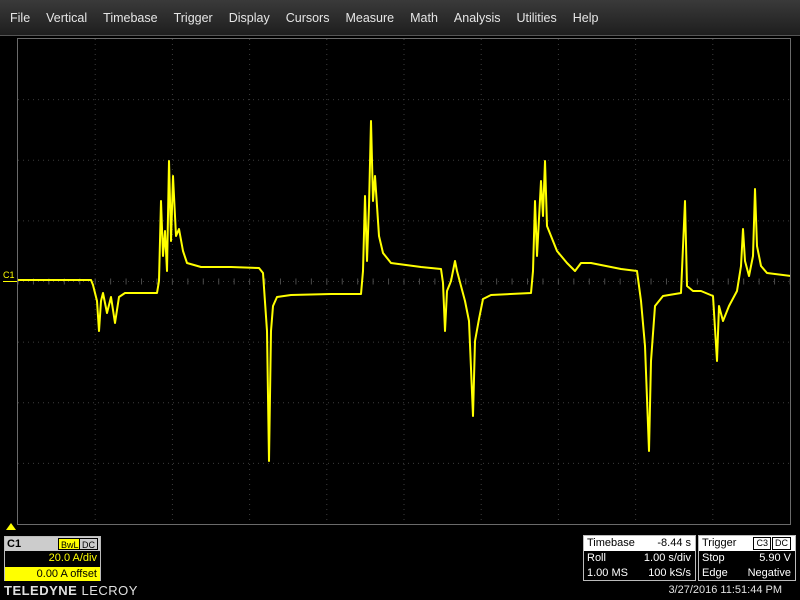 The height and width of the screenshot is (600, 800). What do you see at coordinates (781, 543) in the screenshot?
I see `trigger-coupling-tag: DC` at bounding box center [781, 543].